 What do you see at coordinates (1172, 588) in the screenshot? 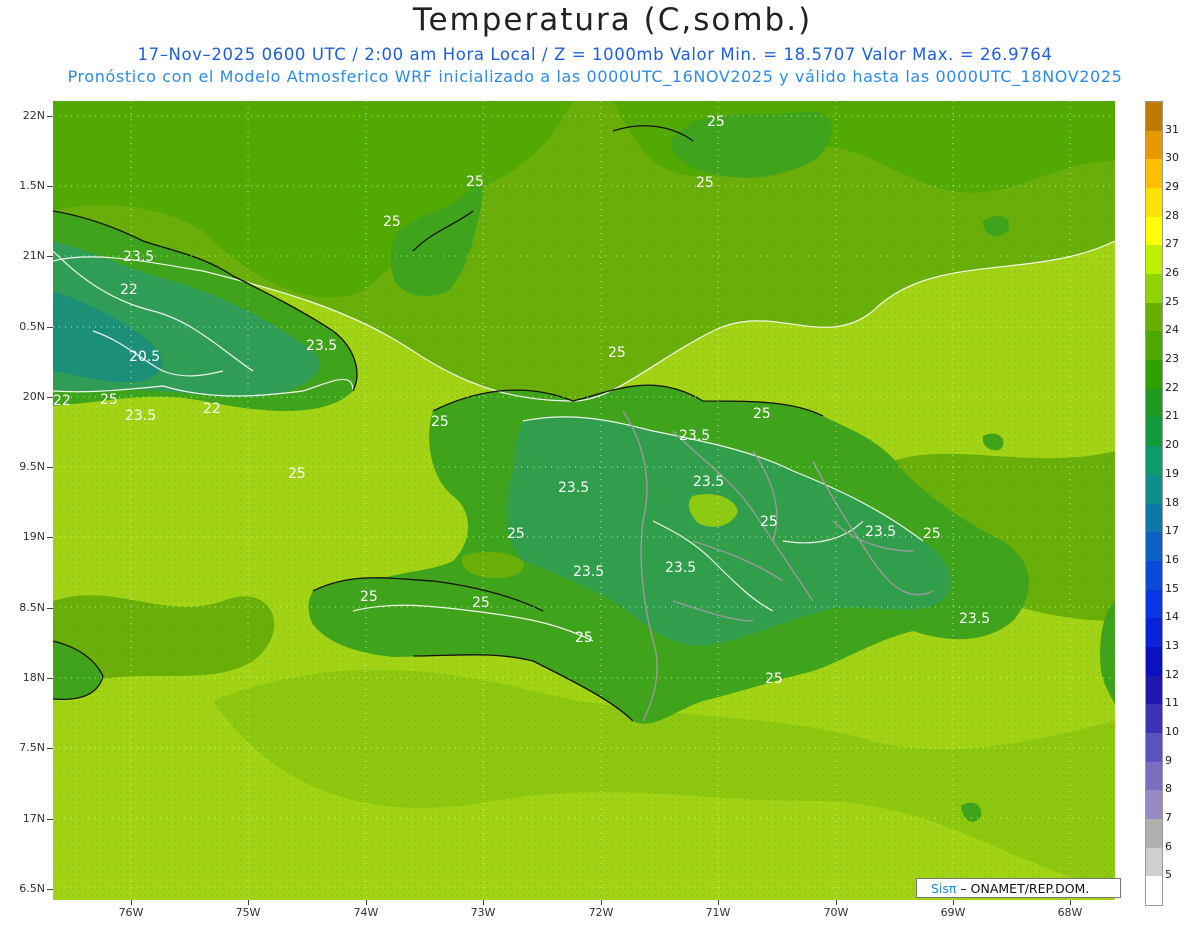
I see `colorbar-label: 15` at bounding box center [1172, 588].